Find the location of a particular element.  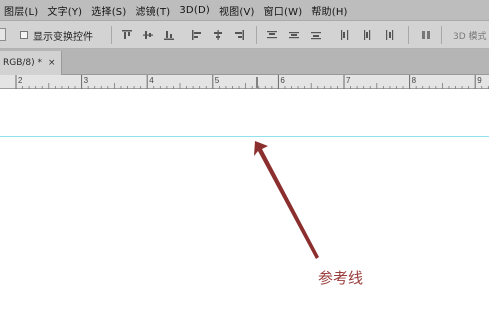

menu-3d: 3D(D) is located at coordinates (194, 10).